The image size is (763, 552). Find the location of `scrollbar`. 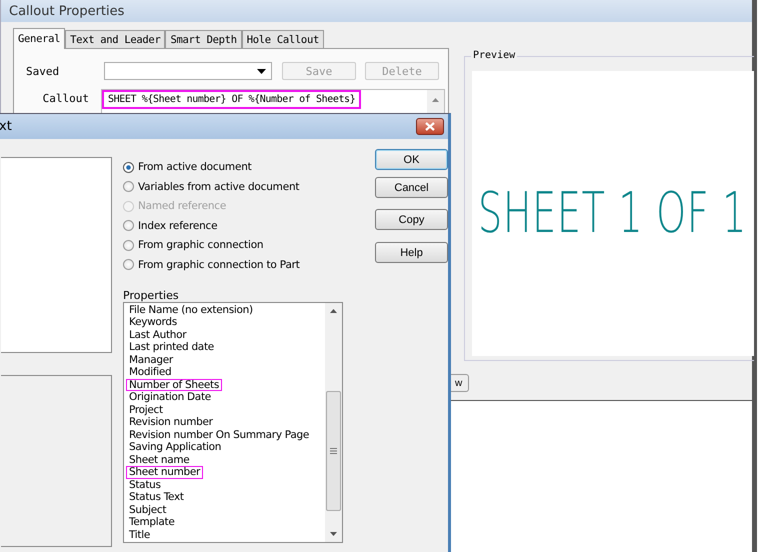

scrollbar is located at coordinates (333, 422).